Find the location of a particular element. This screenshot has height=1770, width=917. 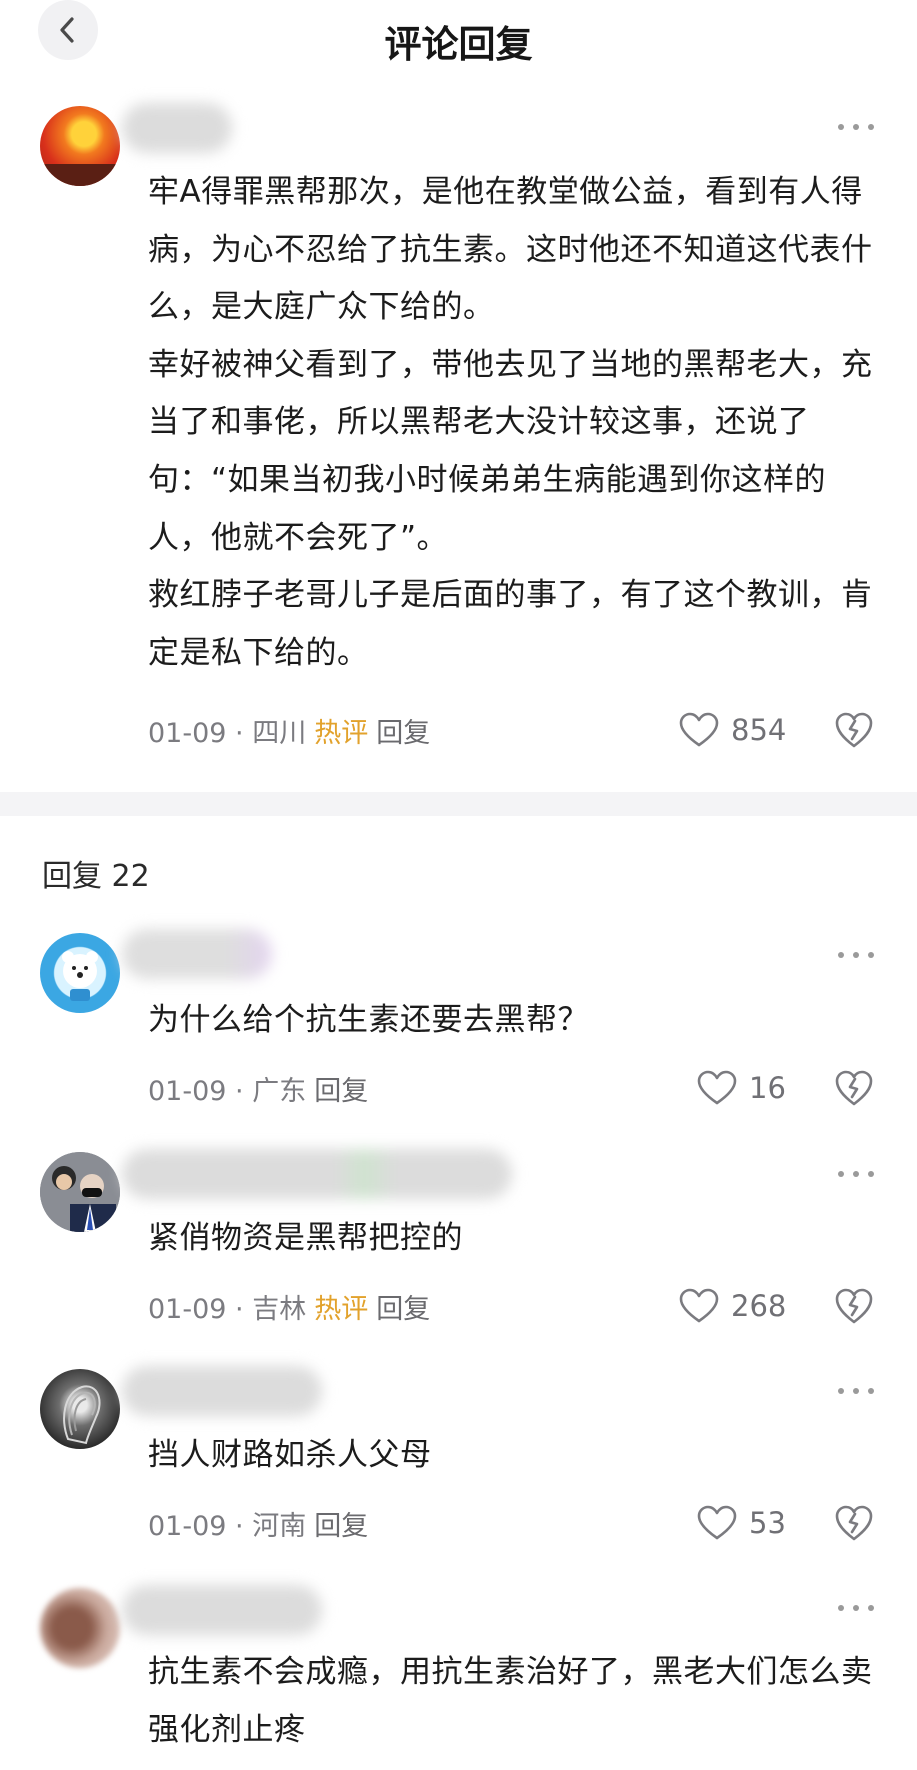

reply-text: 挡人财路如杀人父母 is located at coordinates (290, 1455).